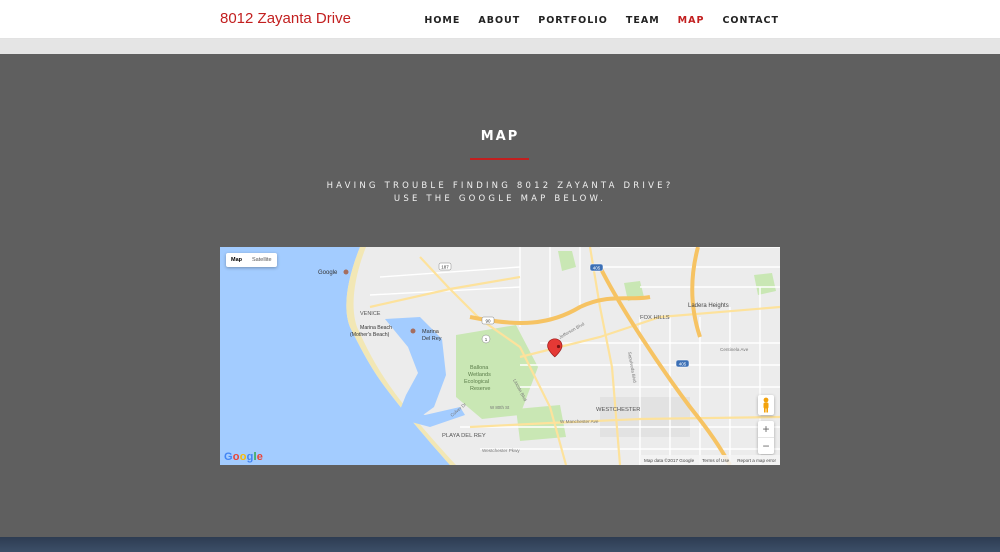 The image size is (1000, 552). Describe the element at coordinates (479, 375) in the screenshot. I see `svg-text: Wetlands` at that location.